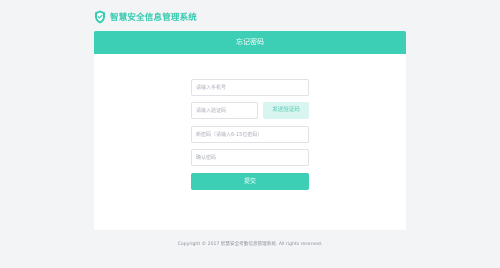 The height and width of the screenshot is (268, 500). I want to click on card-header: 忘记密码, so click(250, 42).